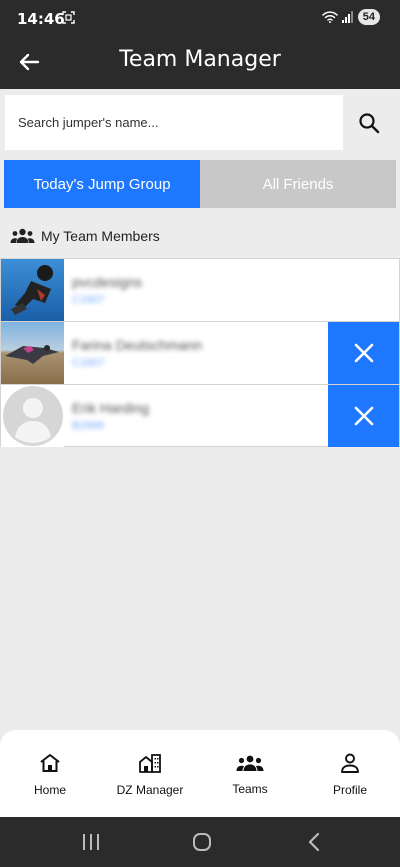 This screenshot has height=867, width=400. I want to click on wifi-icon, so click(330, 17).